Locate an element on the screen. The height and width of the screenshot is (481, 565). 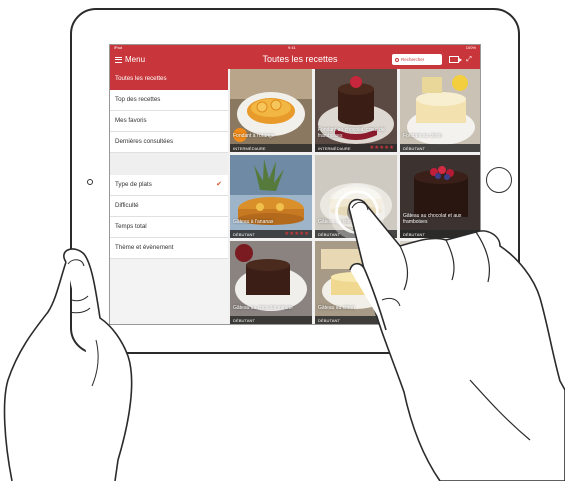
left-hand-palm is located at coordinates (35, 371).